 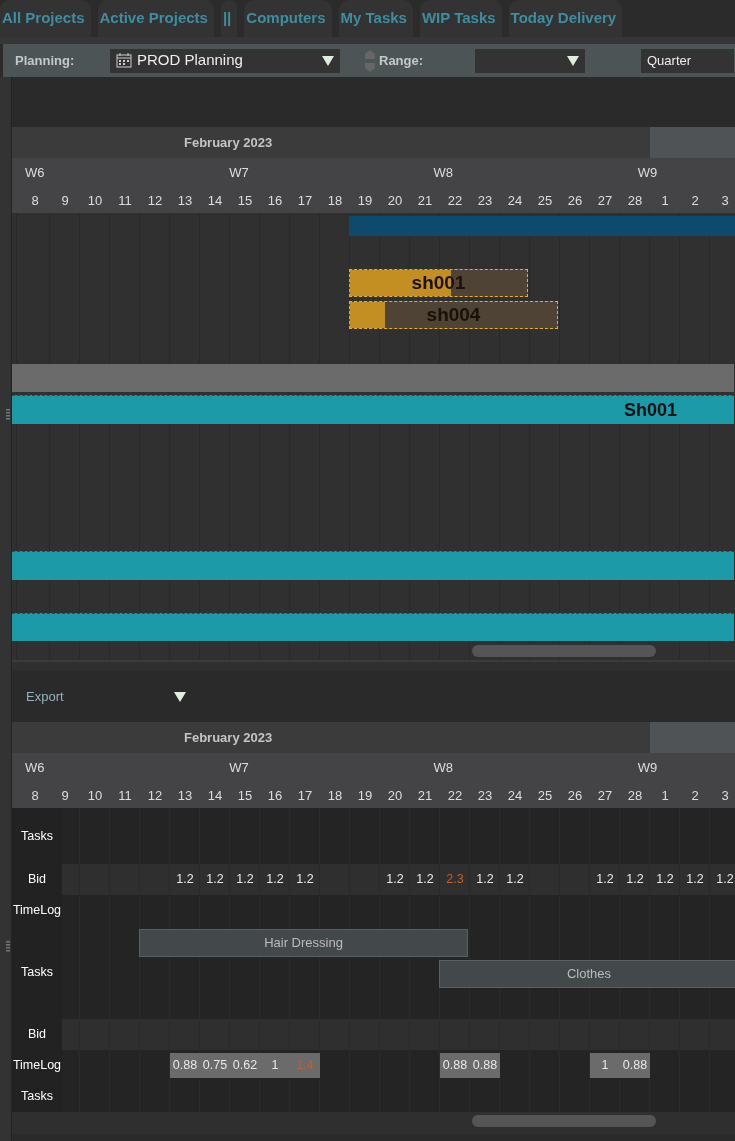 What do you see at coordinates (125, 200) in the screenshot?
I see `day-label: 11` at bounding box center [125, 200].